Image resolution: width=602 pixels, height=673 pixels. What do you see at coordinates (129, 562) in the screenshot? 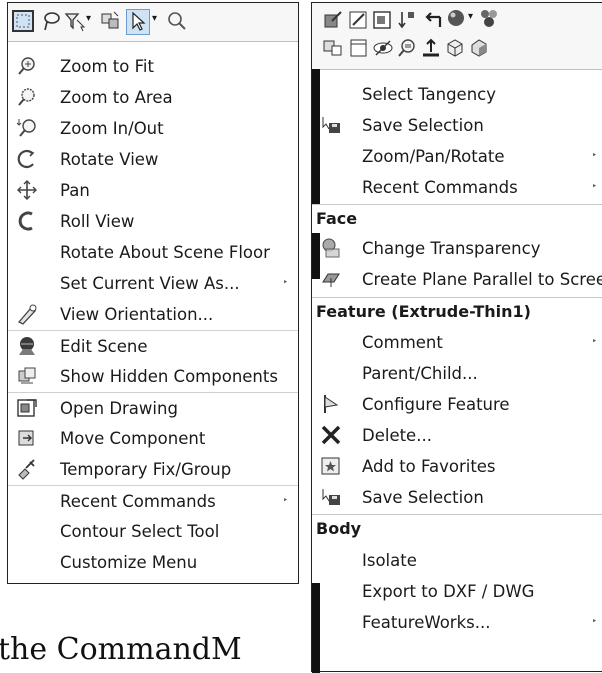
I see `menu-item-label: Customize Menu` at bounding box center [129, 562].